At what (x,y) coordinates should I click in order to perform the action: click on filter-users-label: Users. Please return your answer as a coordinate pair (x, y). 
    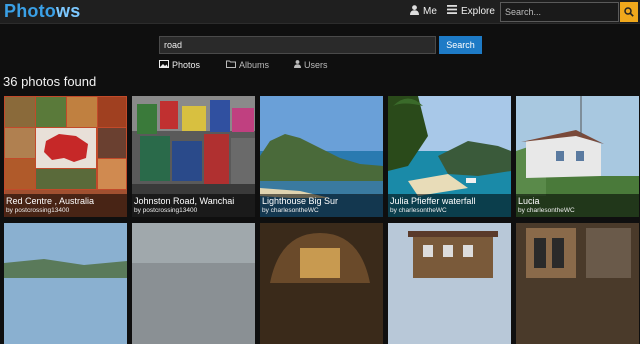
    Looking at the image, I should click on (316, 65).